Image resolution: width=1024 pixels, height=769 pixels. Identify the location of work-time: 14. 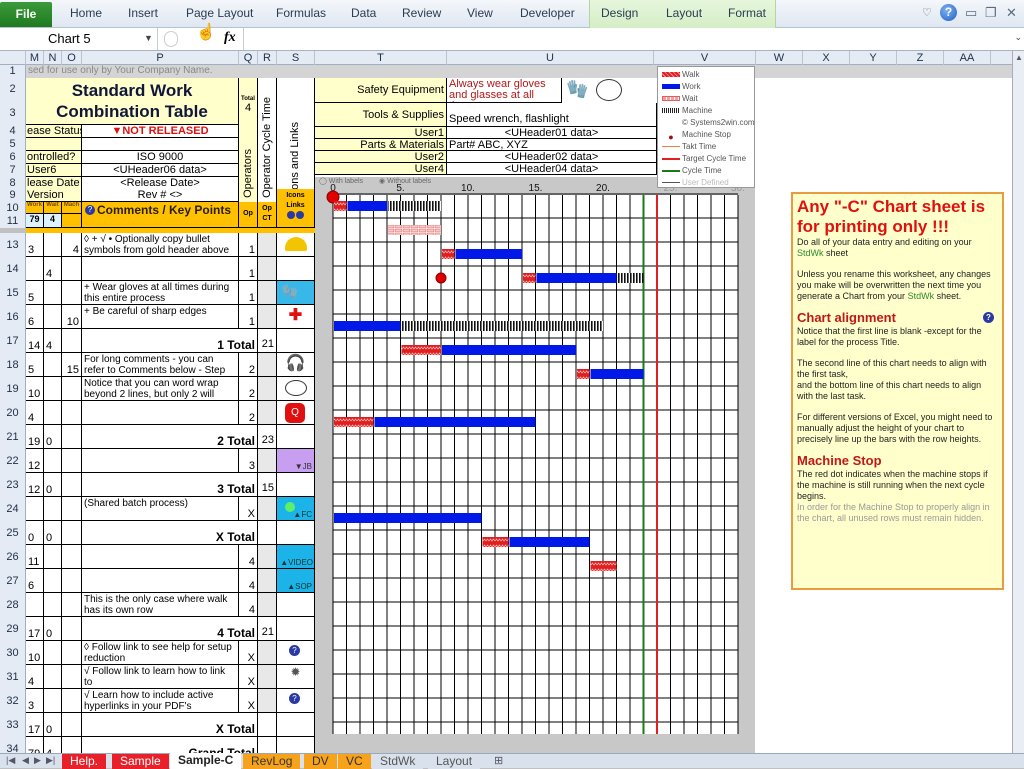
(35, 341).